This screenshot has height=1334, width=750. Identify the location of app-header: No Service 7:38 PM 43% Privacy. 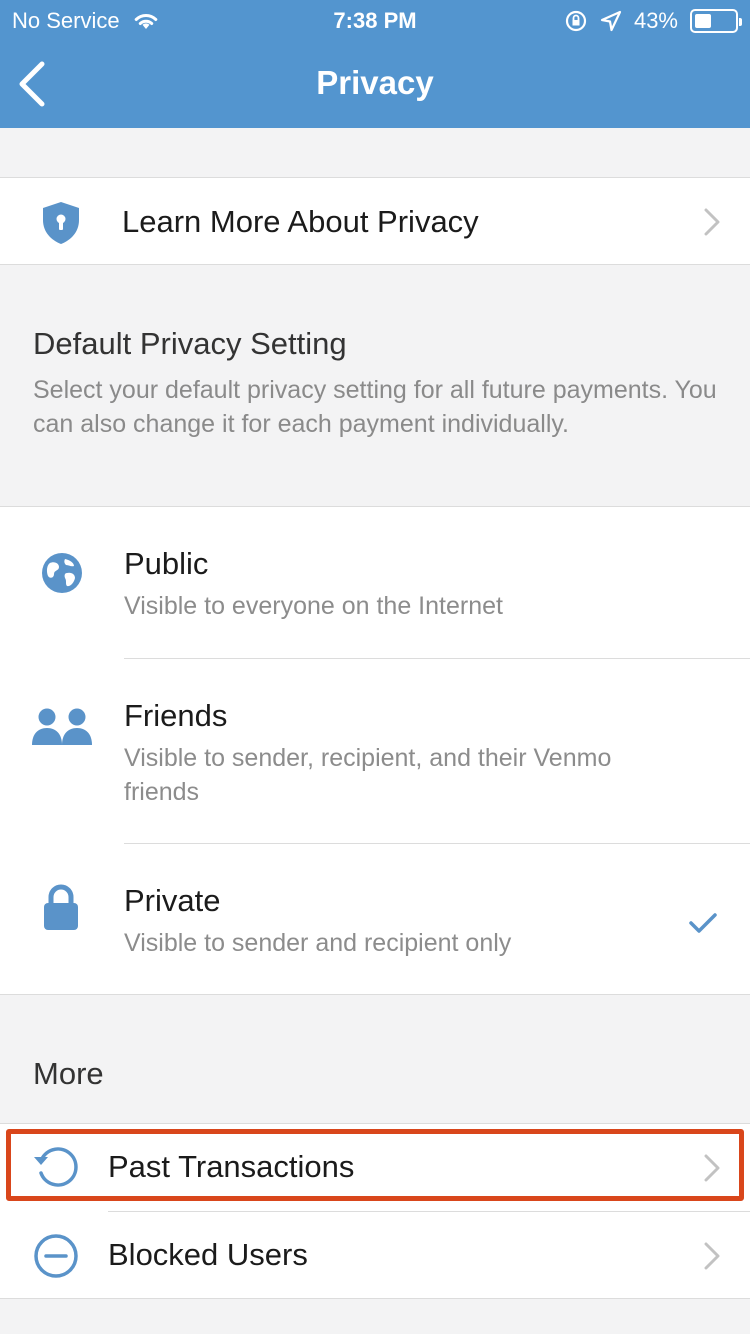
(375, 64).